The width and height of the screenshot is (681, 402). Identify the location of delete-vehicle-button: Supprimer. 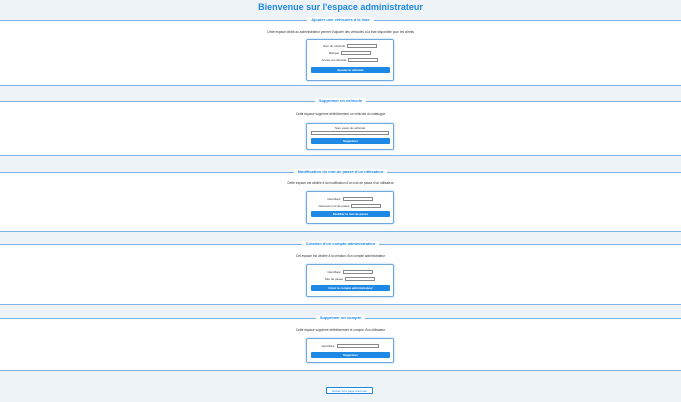
(350, 141).